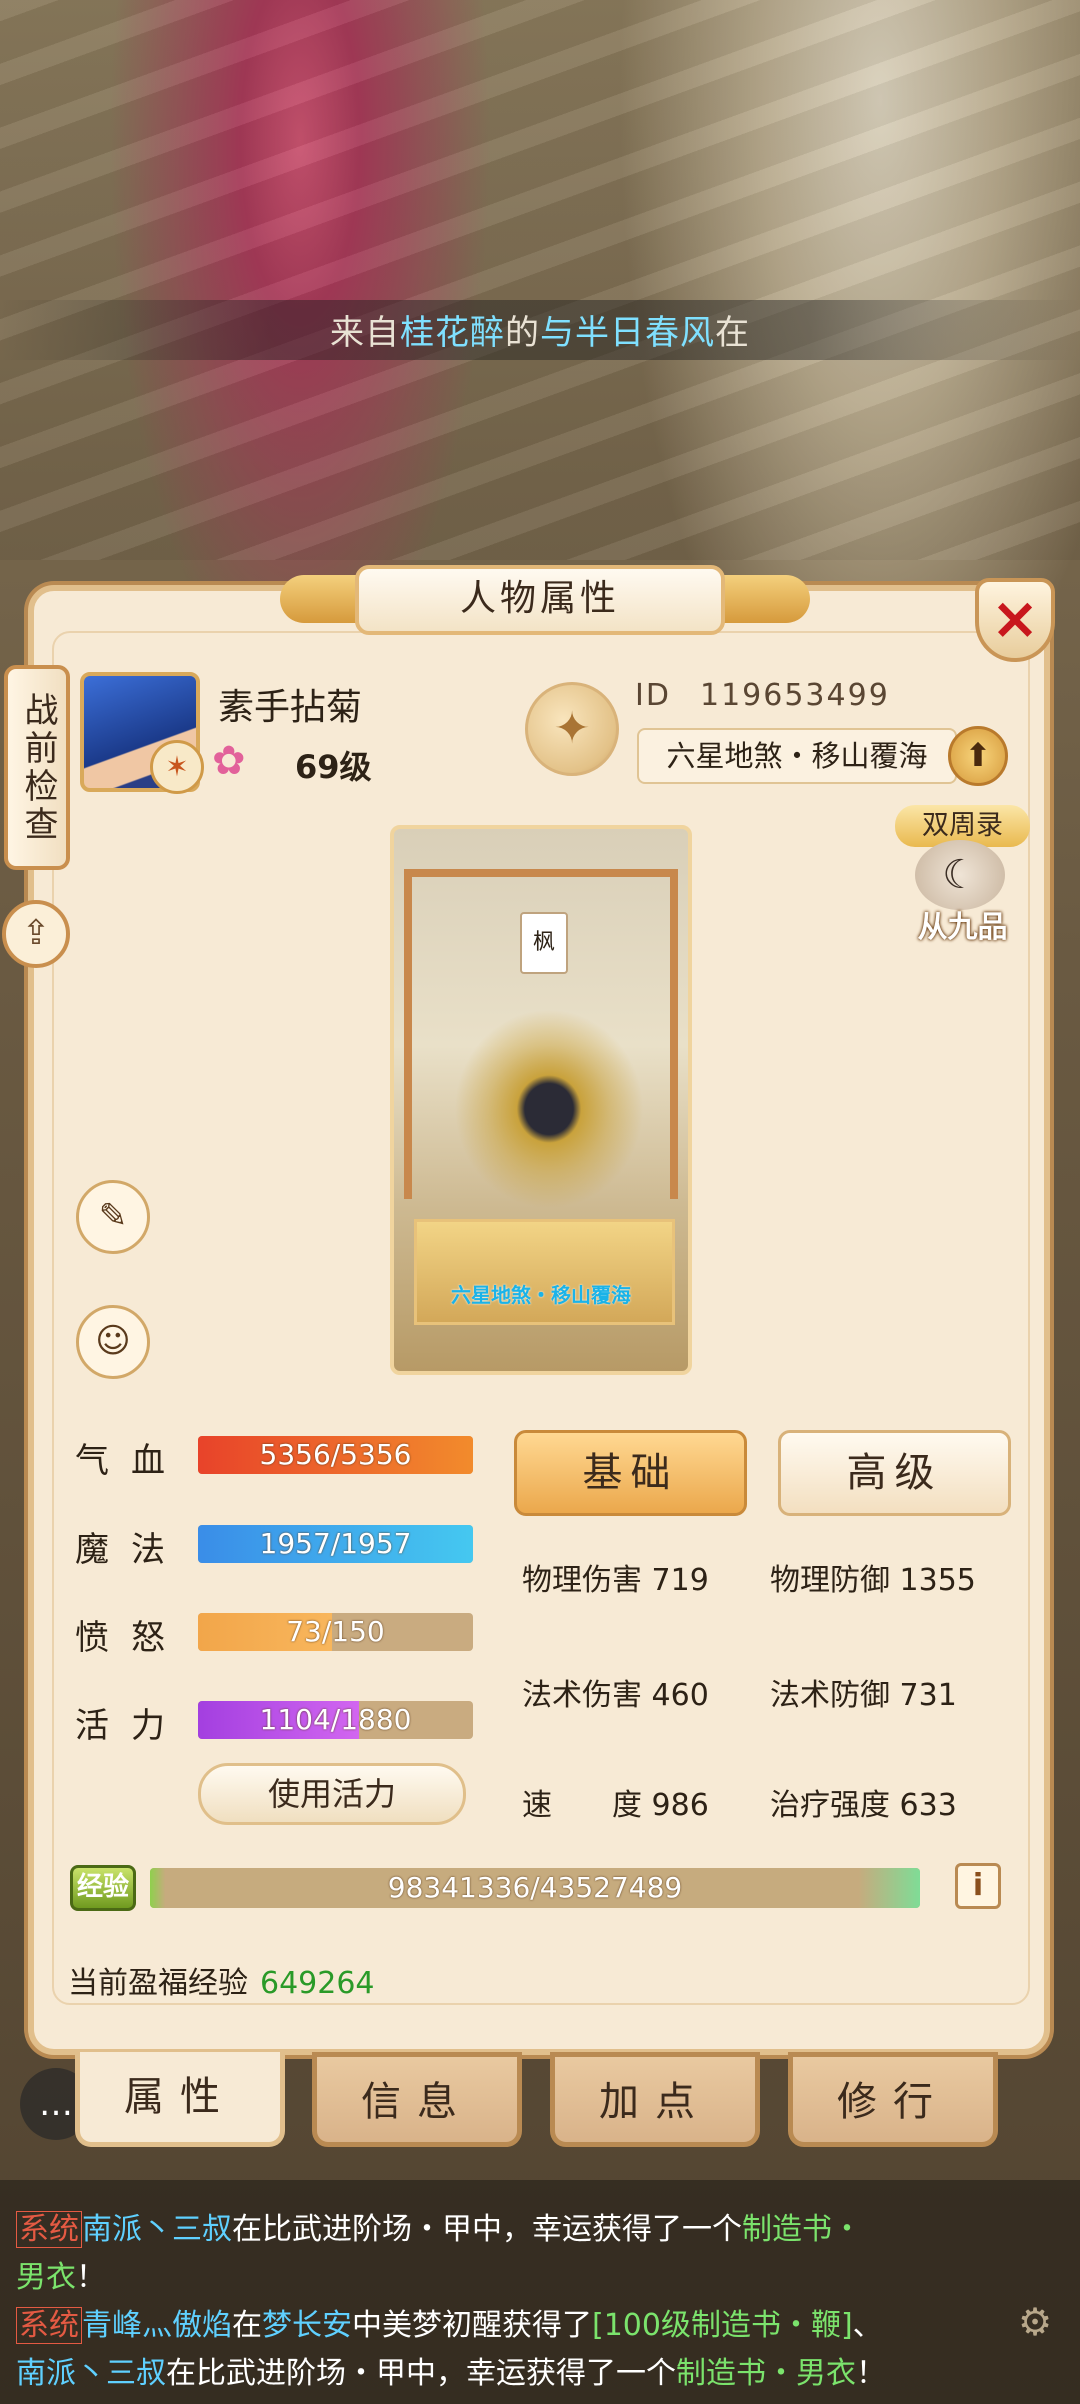  Describe the element at coordinates (873, 1580) in the screenshot. I see `attr-physical-defense: 物理防御 1355` at that location.